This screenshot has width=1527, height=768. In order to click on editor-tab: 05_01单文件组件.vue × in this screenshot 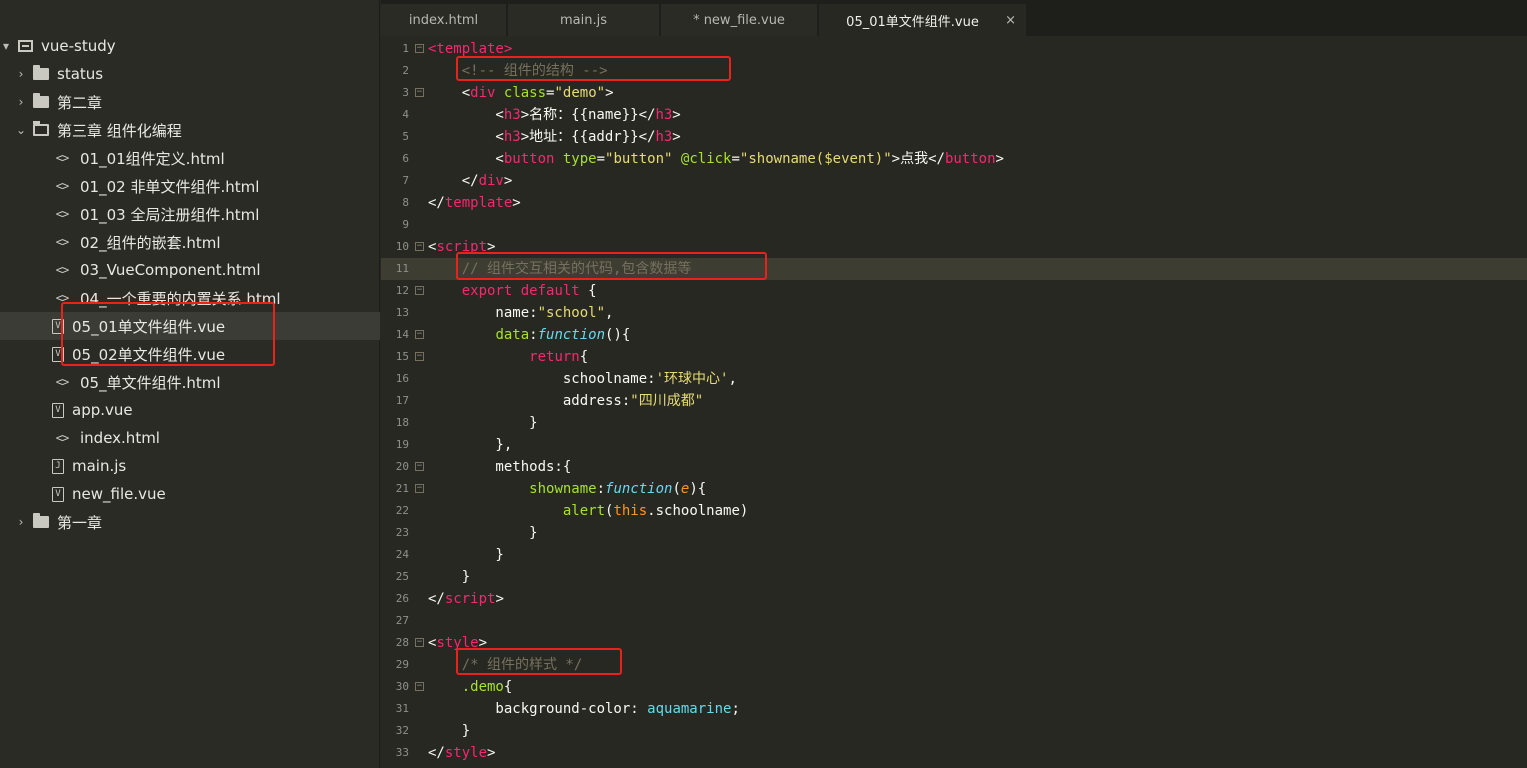, I will do `click(923, 20)`.